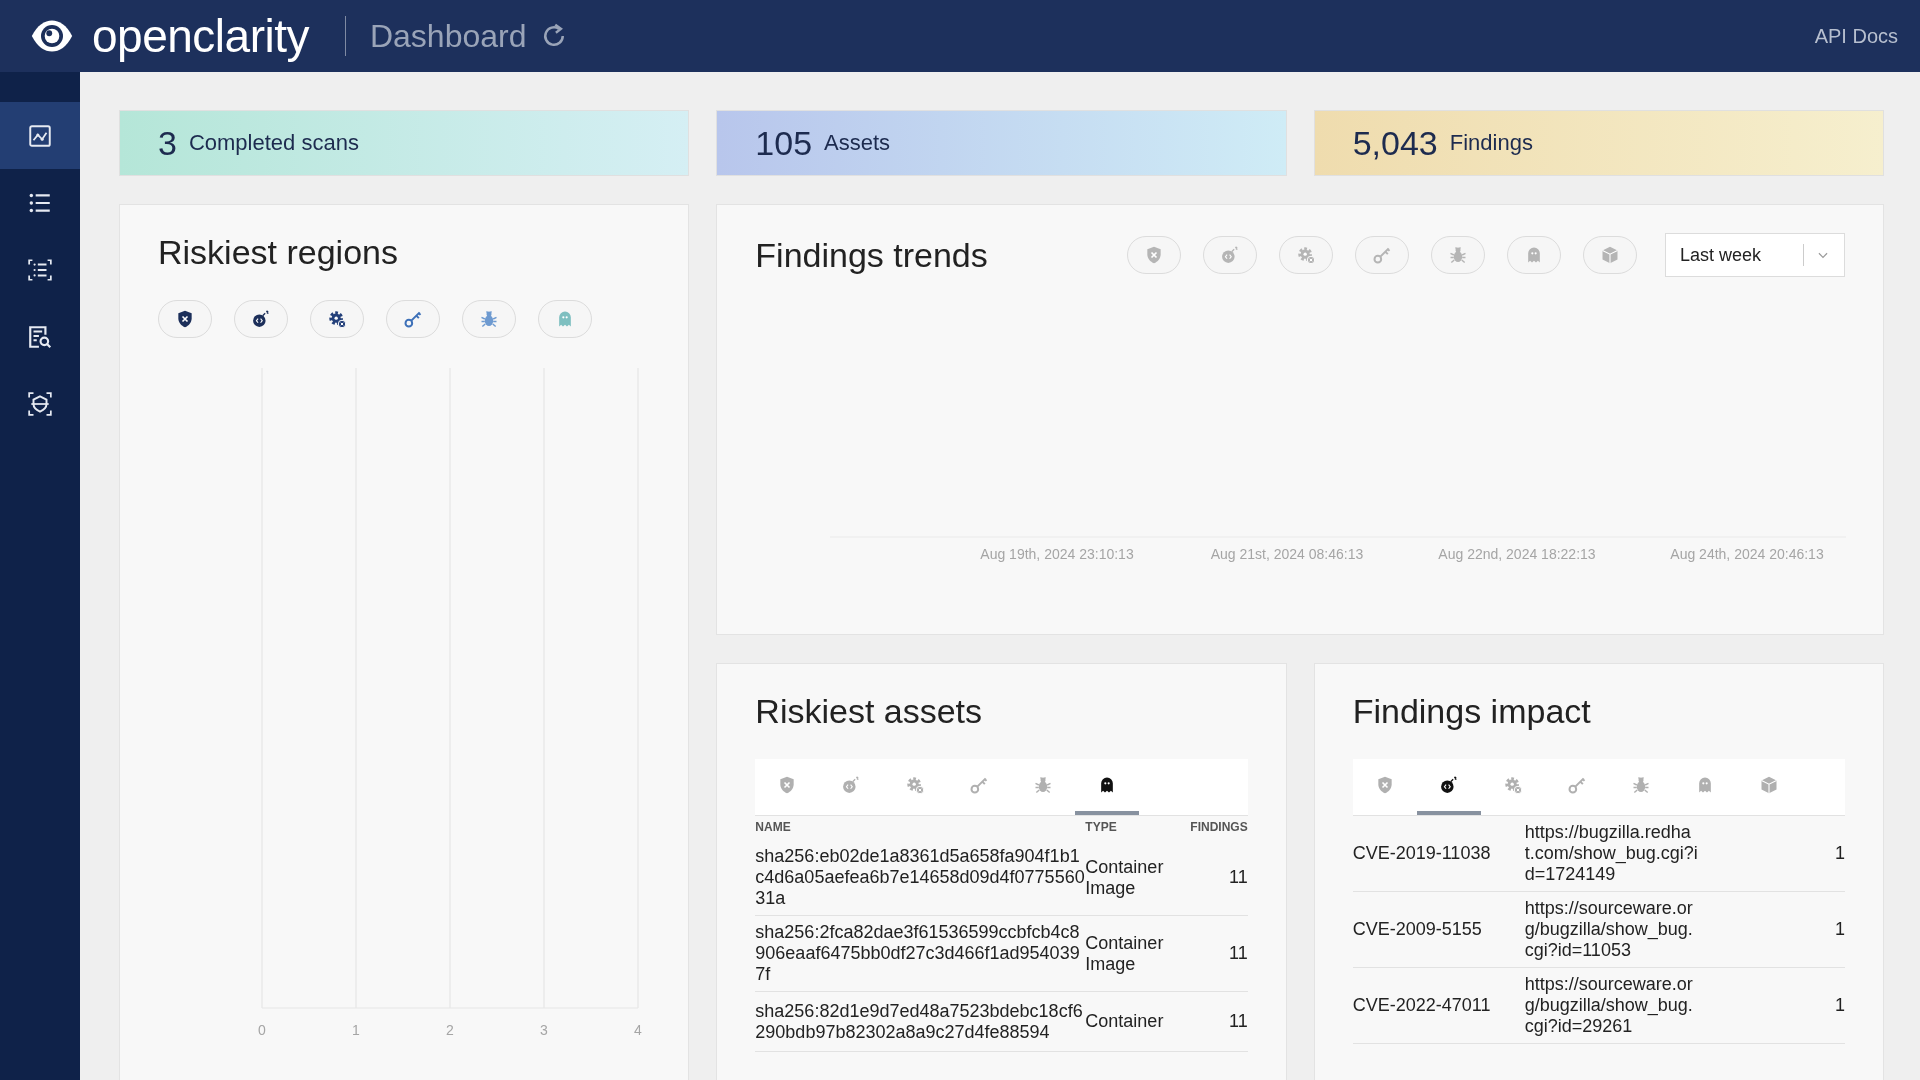 The width and height of the screenshot is (1920, 1080). What do you see at coordinates (920, 954) in the screenshot?
I see `table-cell: sha256:2fca82dae3f61536599ccbfcb4c8906eaaf6475bb0df27c3d466f1ad9540397f` at bounding box center [920, 954].